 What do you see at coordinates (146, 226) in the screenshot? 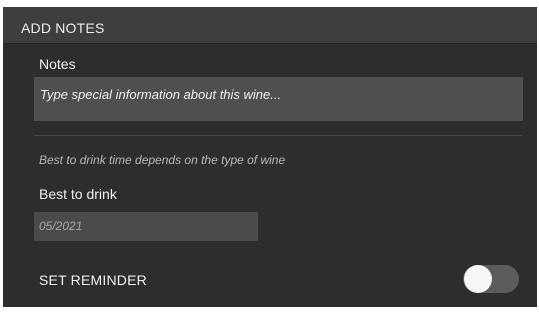
I see `best-to-drink-date-field: 05/2021` at bounding box center [146, 226].